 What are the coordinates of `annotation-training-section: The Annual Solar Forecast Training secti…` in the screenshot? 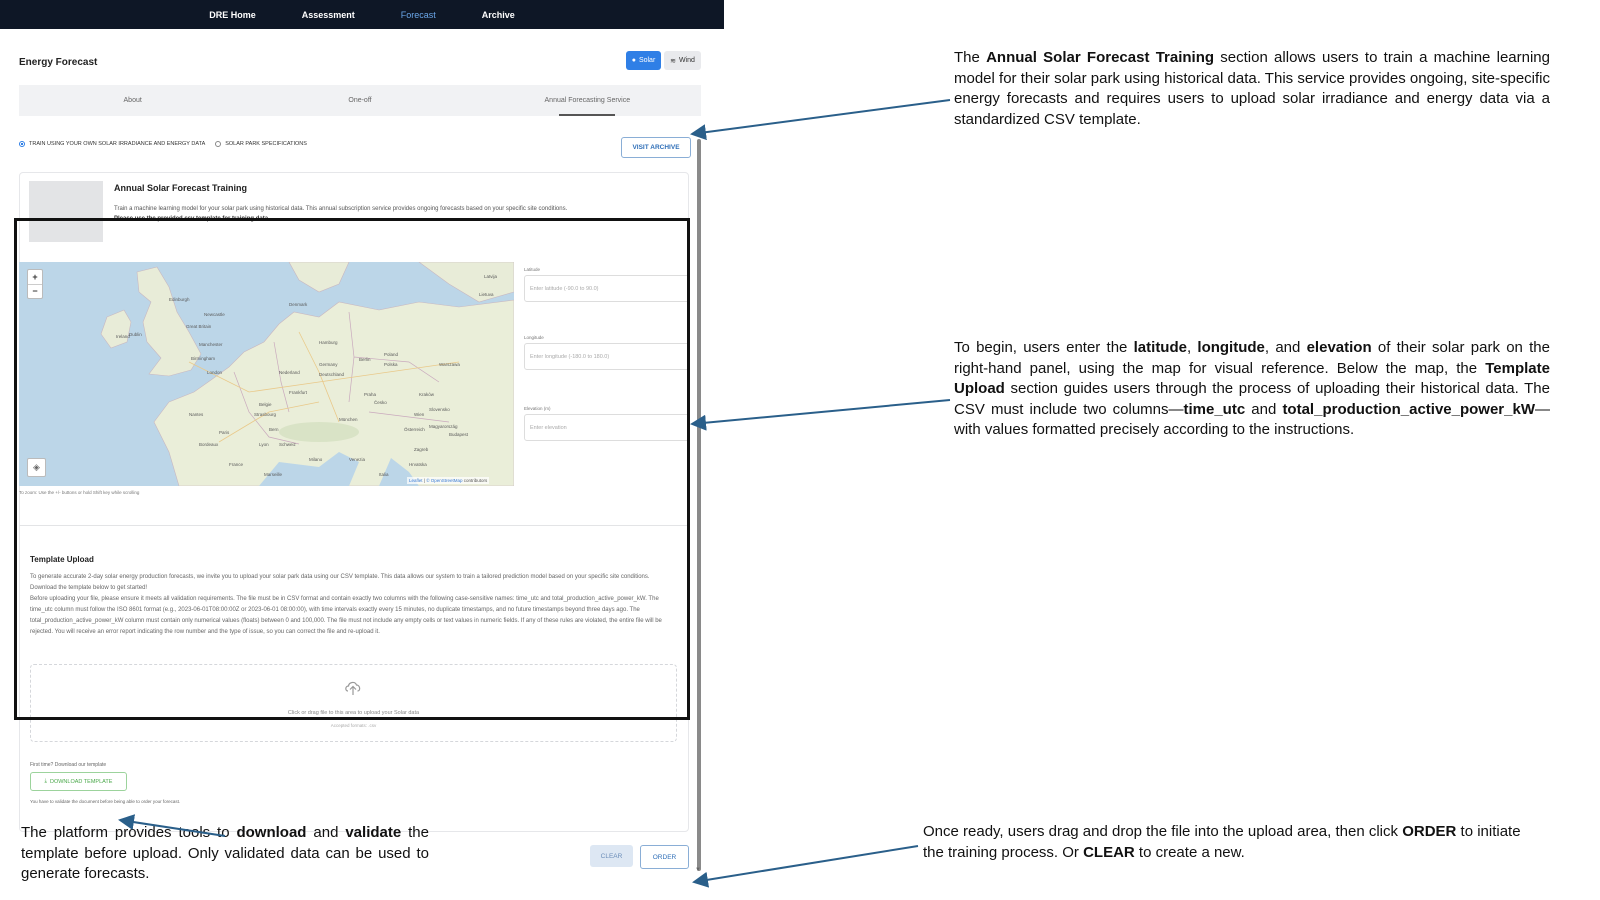 It's located at (1252, 89).